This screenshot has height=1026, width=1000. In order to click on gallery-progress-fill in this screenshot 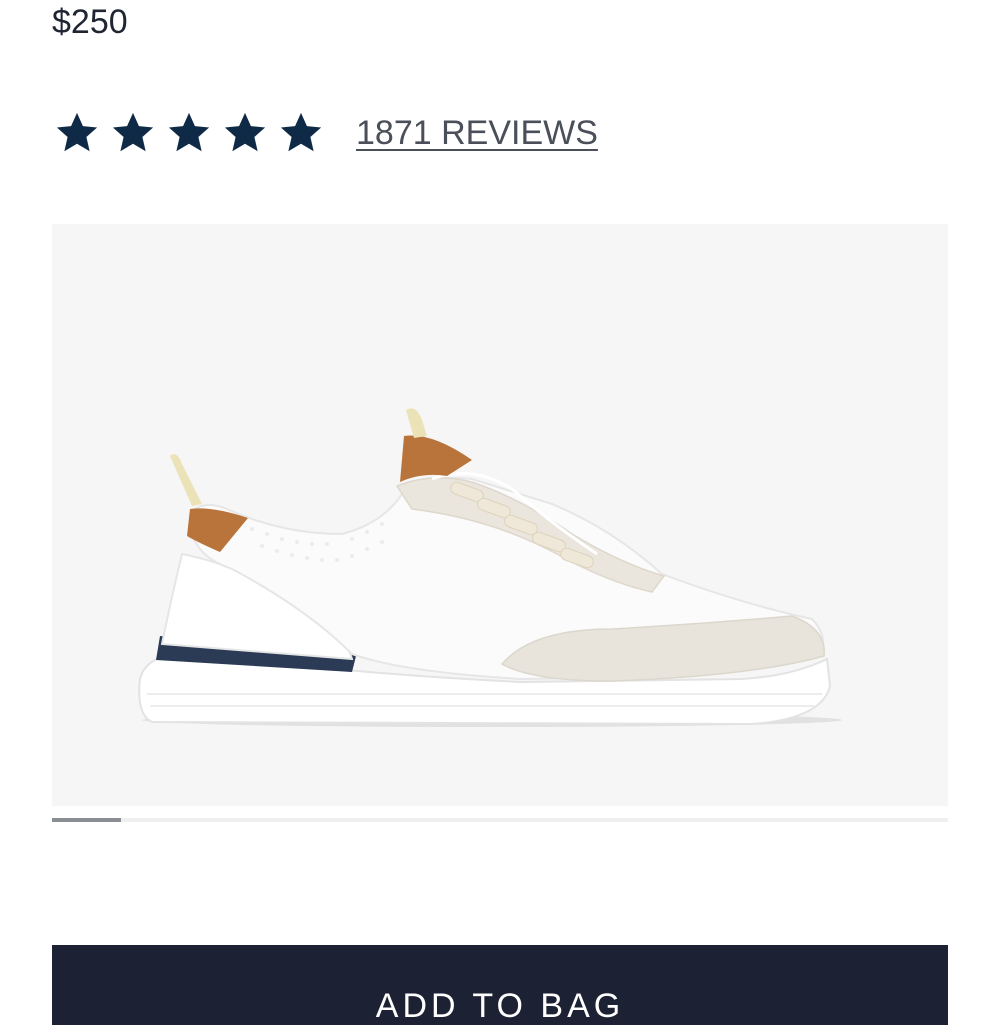, I will do `click(86, 820)`.